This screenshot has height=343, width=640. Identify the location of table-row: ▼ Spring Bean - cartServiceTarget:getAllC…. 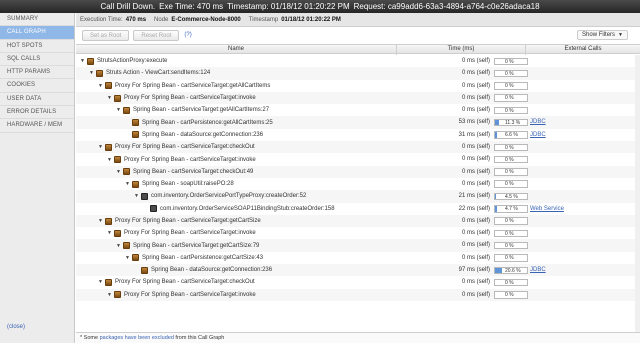
(358, 110).